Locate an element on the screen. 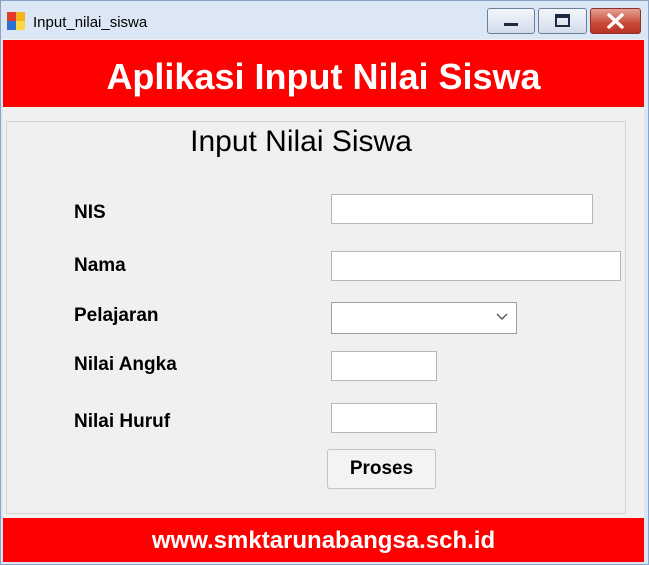  maximize-icon is located at coordinates (562, 20).